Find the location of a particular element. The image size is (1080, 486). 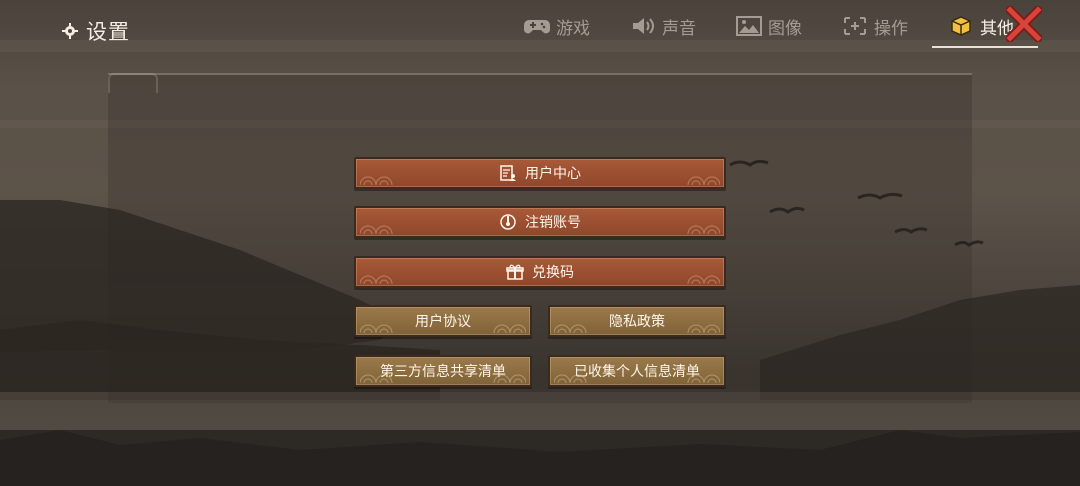

settings-tabs: 游戏 声音 图像 操作 其他 is located at coordinates (779, 28).